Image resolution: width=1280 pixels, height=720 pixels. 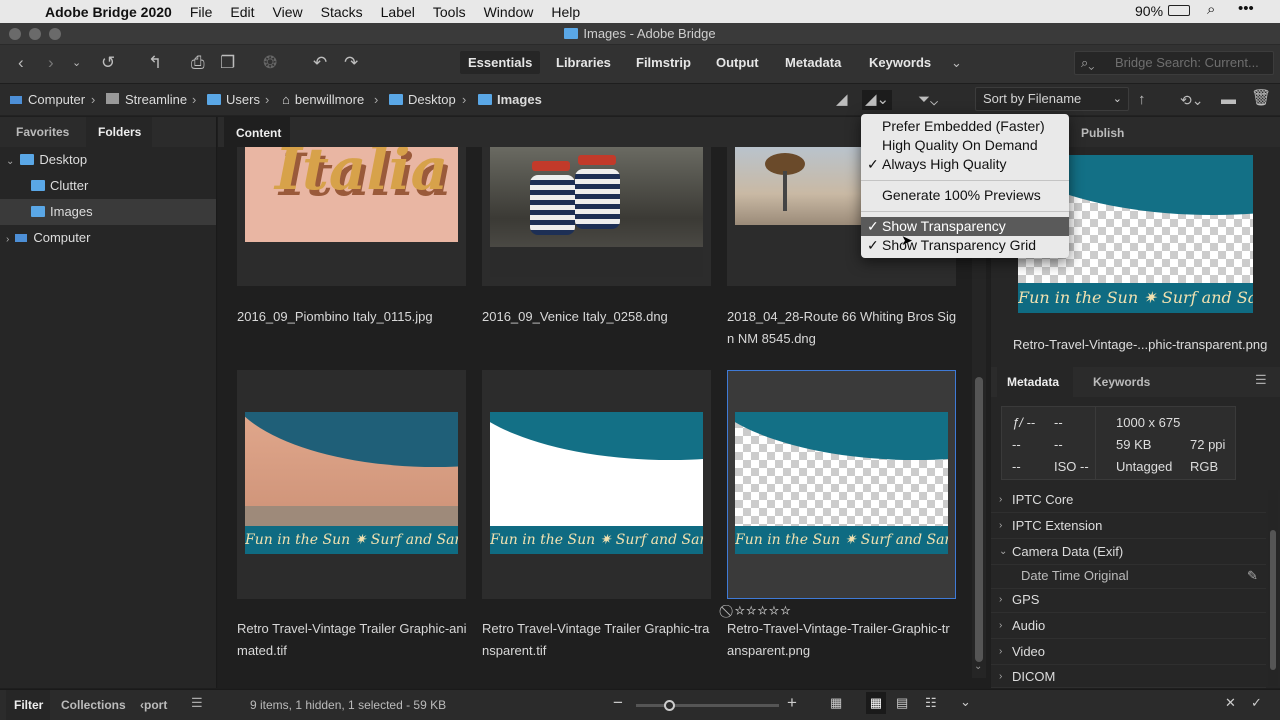 I want to click on spotlight-icon: ⌕, so click(x=1211, y=9).